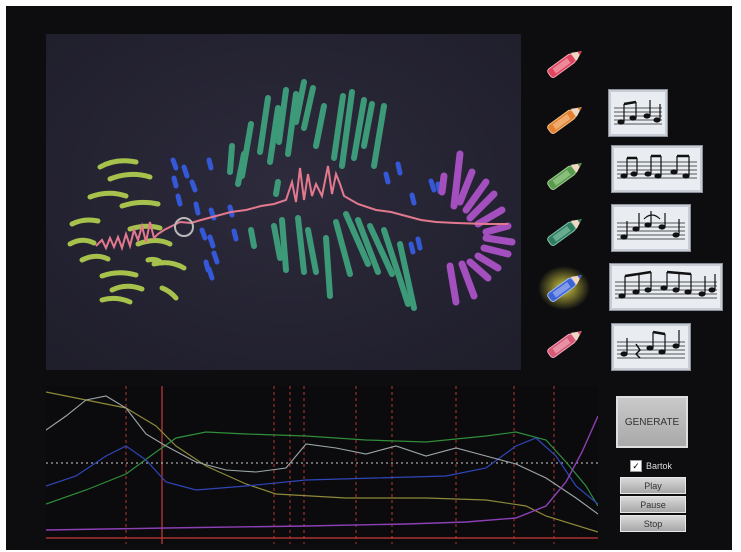 This screenshot has height=552, width=741. I want to click on bartok-checkbox: ✓ Bartok, so click(651, 466).